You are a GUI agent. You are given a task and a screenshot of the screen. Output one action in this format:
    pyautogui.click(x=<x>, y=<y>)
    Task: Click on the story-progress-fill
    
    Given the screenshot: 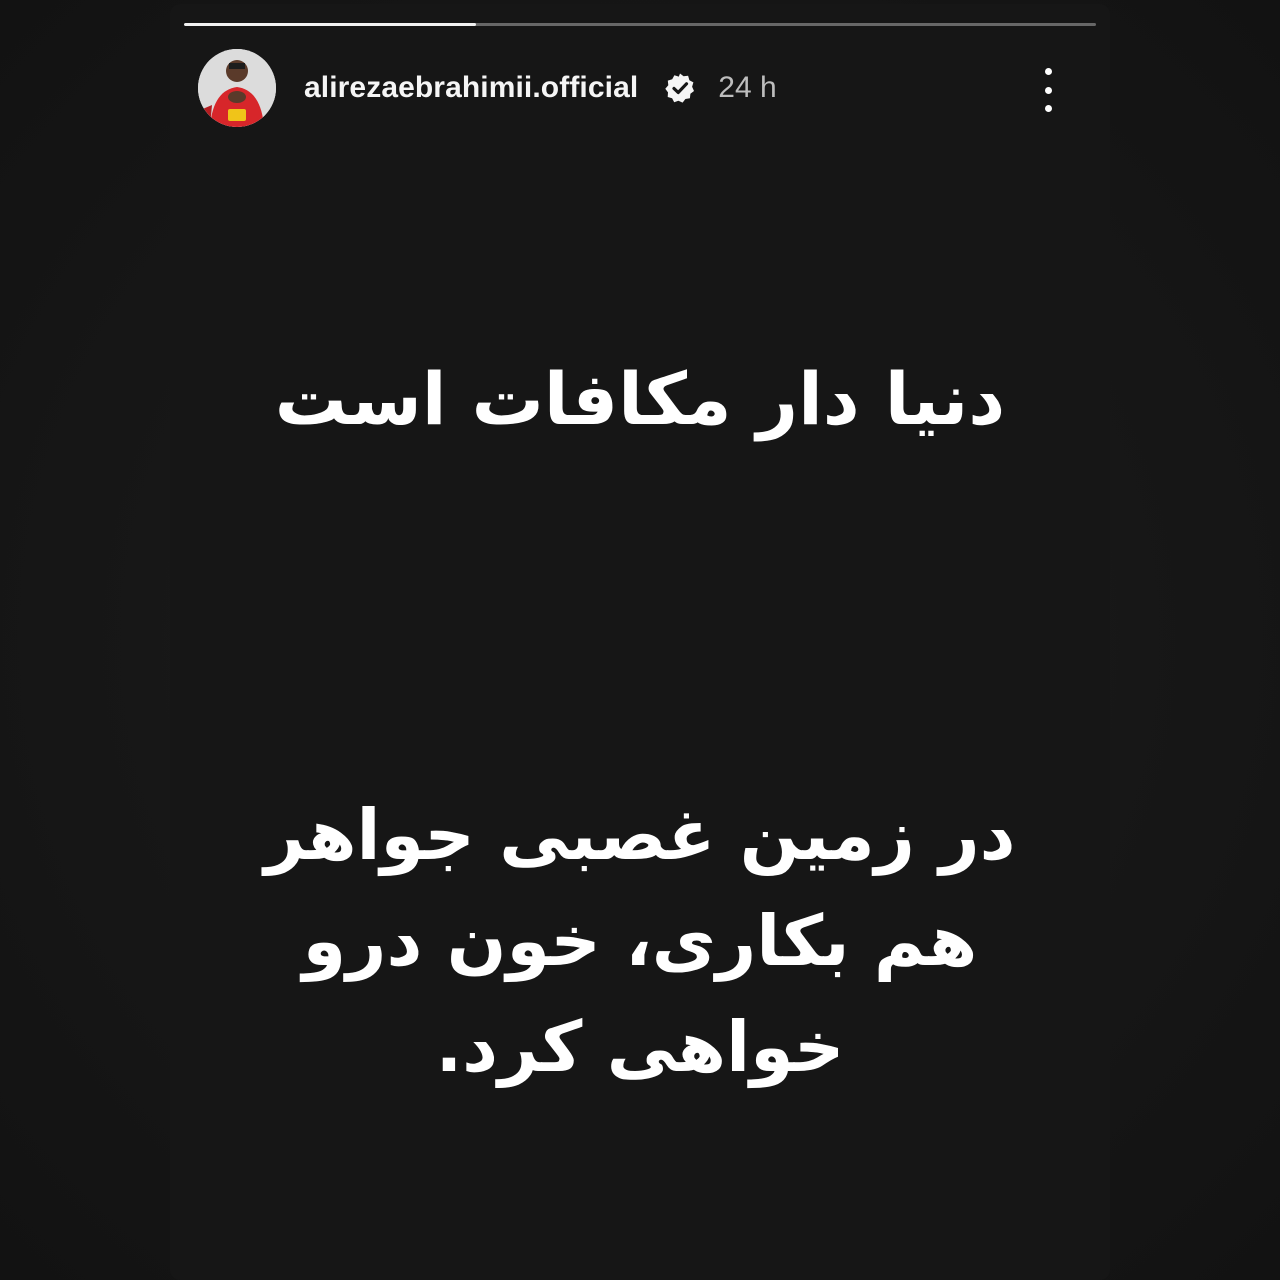 What is the action you would take?
    pyautogui.click(x=330, y=24)
    